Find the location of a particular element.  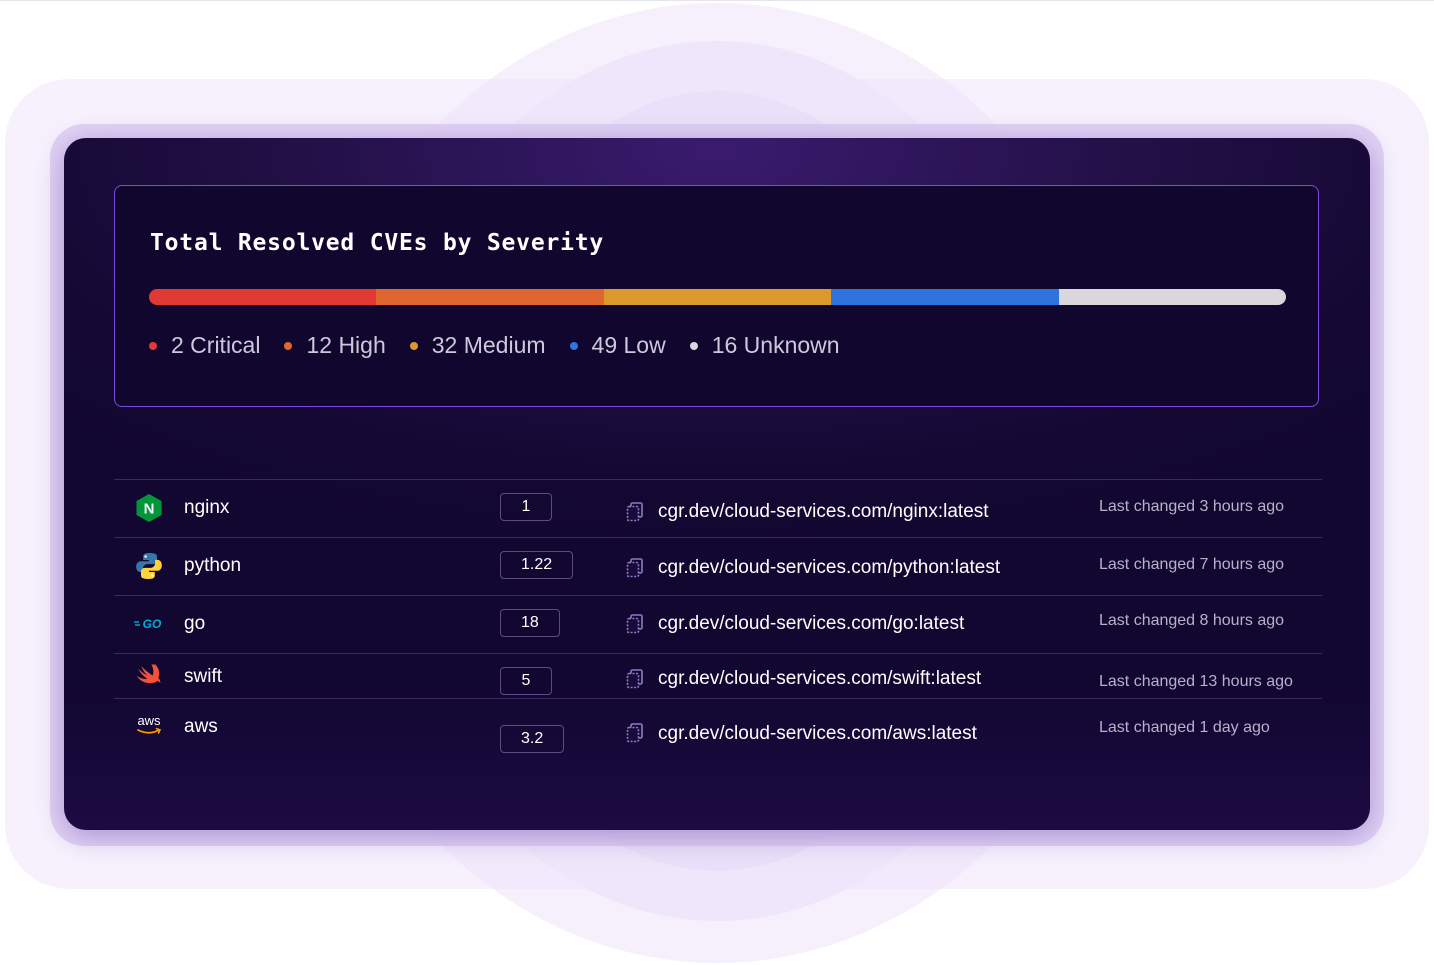

legend-item-critical: 2 Critical is located at coordinates (204, 345).